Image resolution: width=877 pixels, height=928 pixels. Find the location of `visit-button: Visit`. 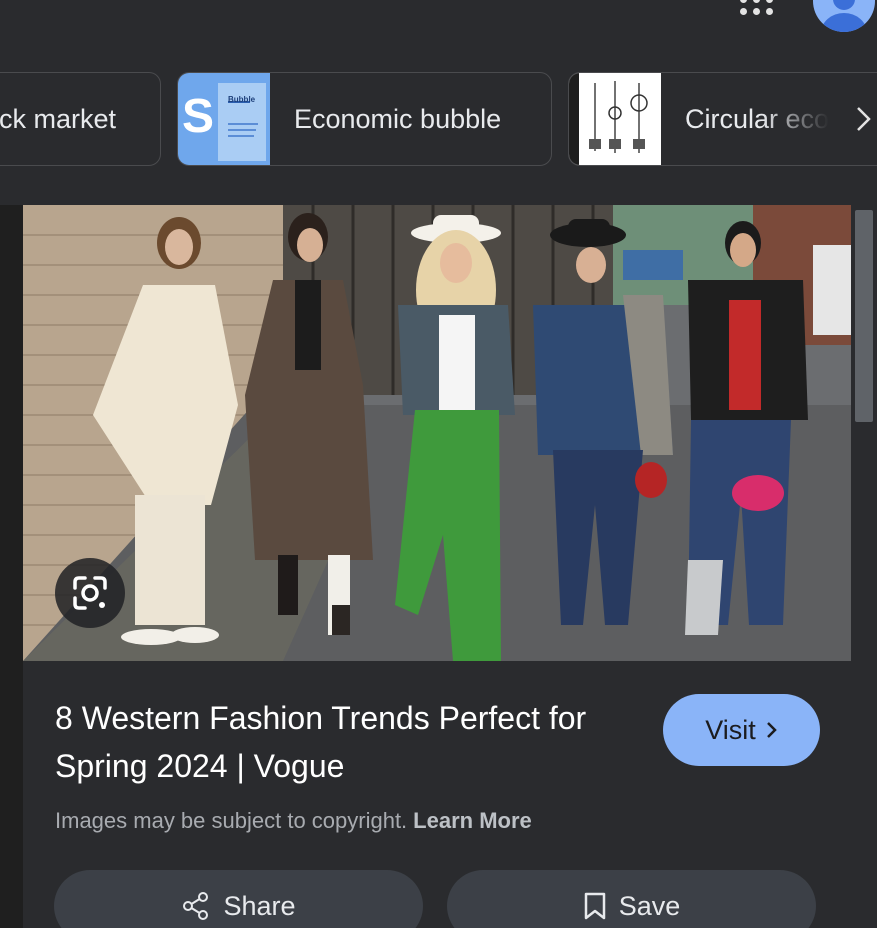

visit-button: Visit is located at coordinates (741, 730).